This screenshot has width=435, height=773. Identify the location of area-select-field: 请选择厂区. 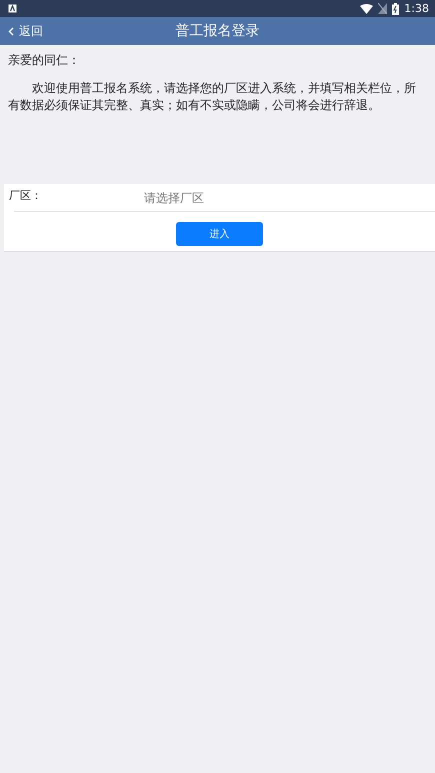
(204, 197).